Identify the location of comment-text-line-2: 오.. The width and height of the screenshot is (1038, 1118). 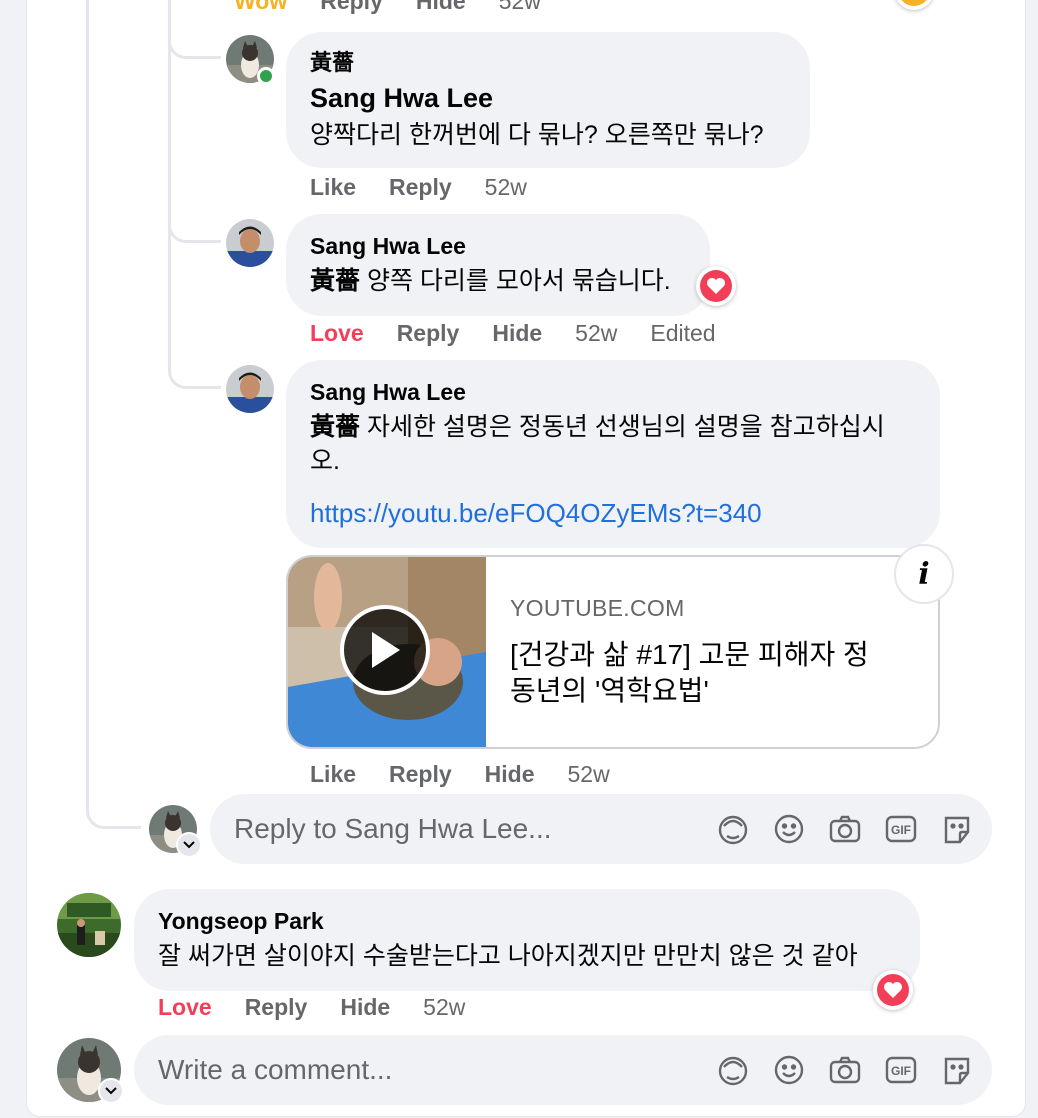
(325, 461).